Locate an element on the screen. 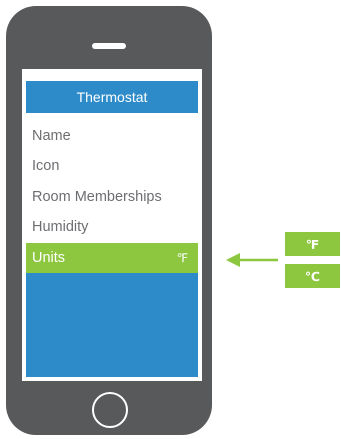 This screenshot has height=439, width=341. fahrenheit-button: ℉ is located at coordinates (312, 244).